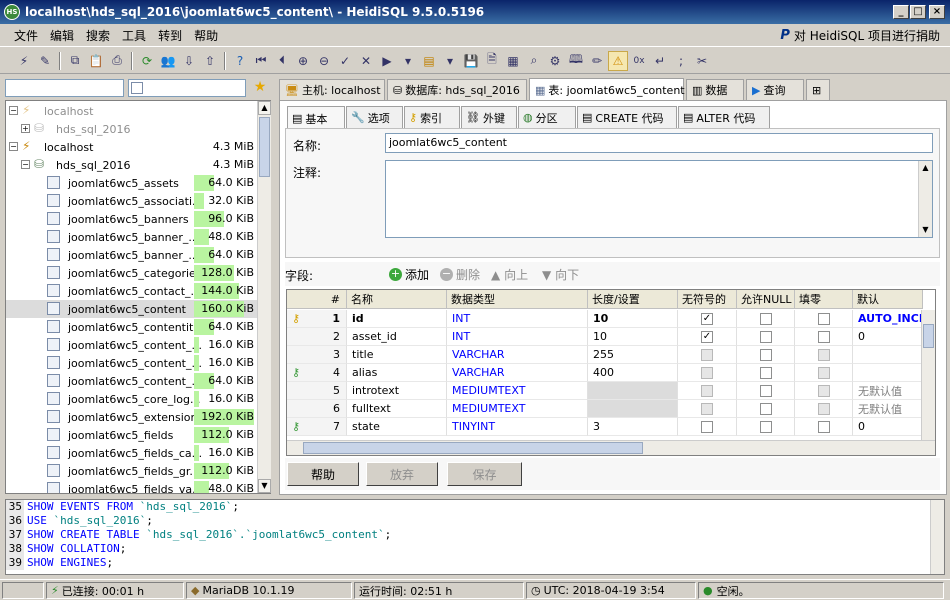 This screenshot has height=600, width=950. What do you see at coordinates (702, 61) in the screenshot?
I see `options-icon: ✂` at bounding box center [702, 61].